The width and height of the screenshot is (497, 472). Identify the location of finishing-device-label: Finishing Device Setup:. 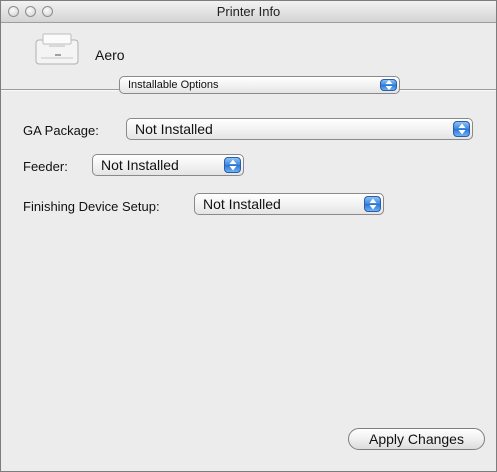
(91, 206).